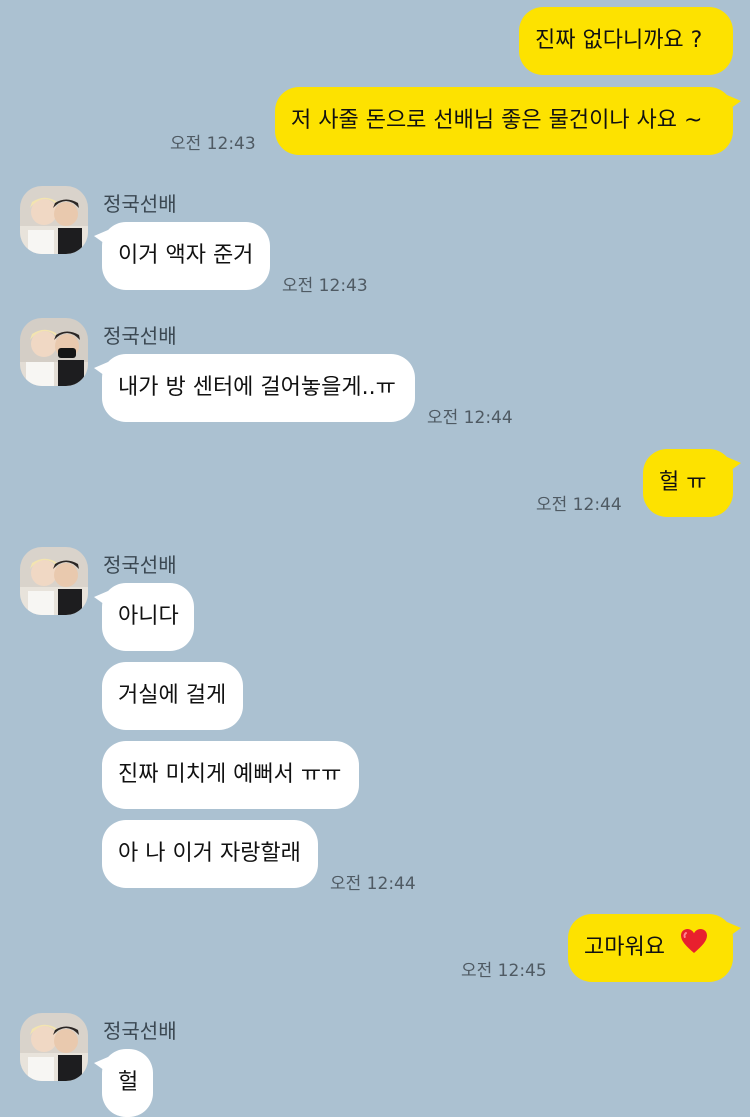  Describe the element at coordinates (619, 40) in the screenshot. I see `message-text: 진짜 없다니까요 ?` at that location.